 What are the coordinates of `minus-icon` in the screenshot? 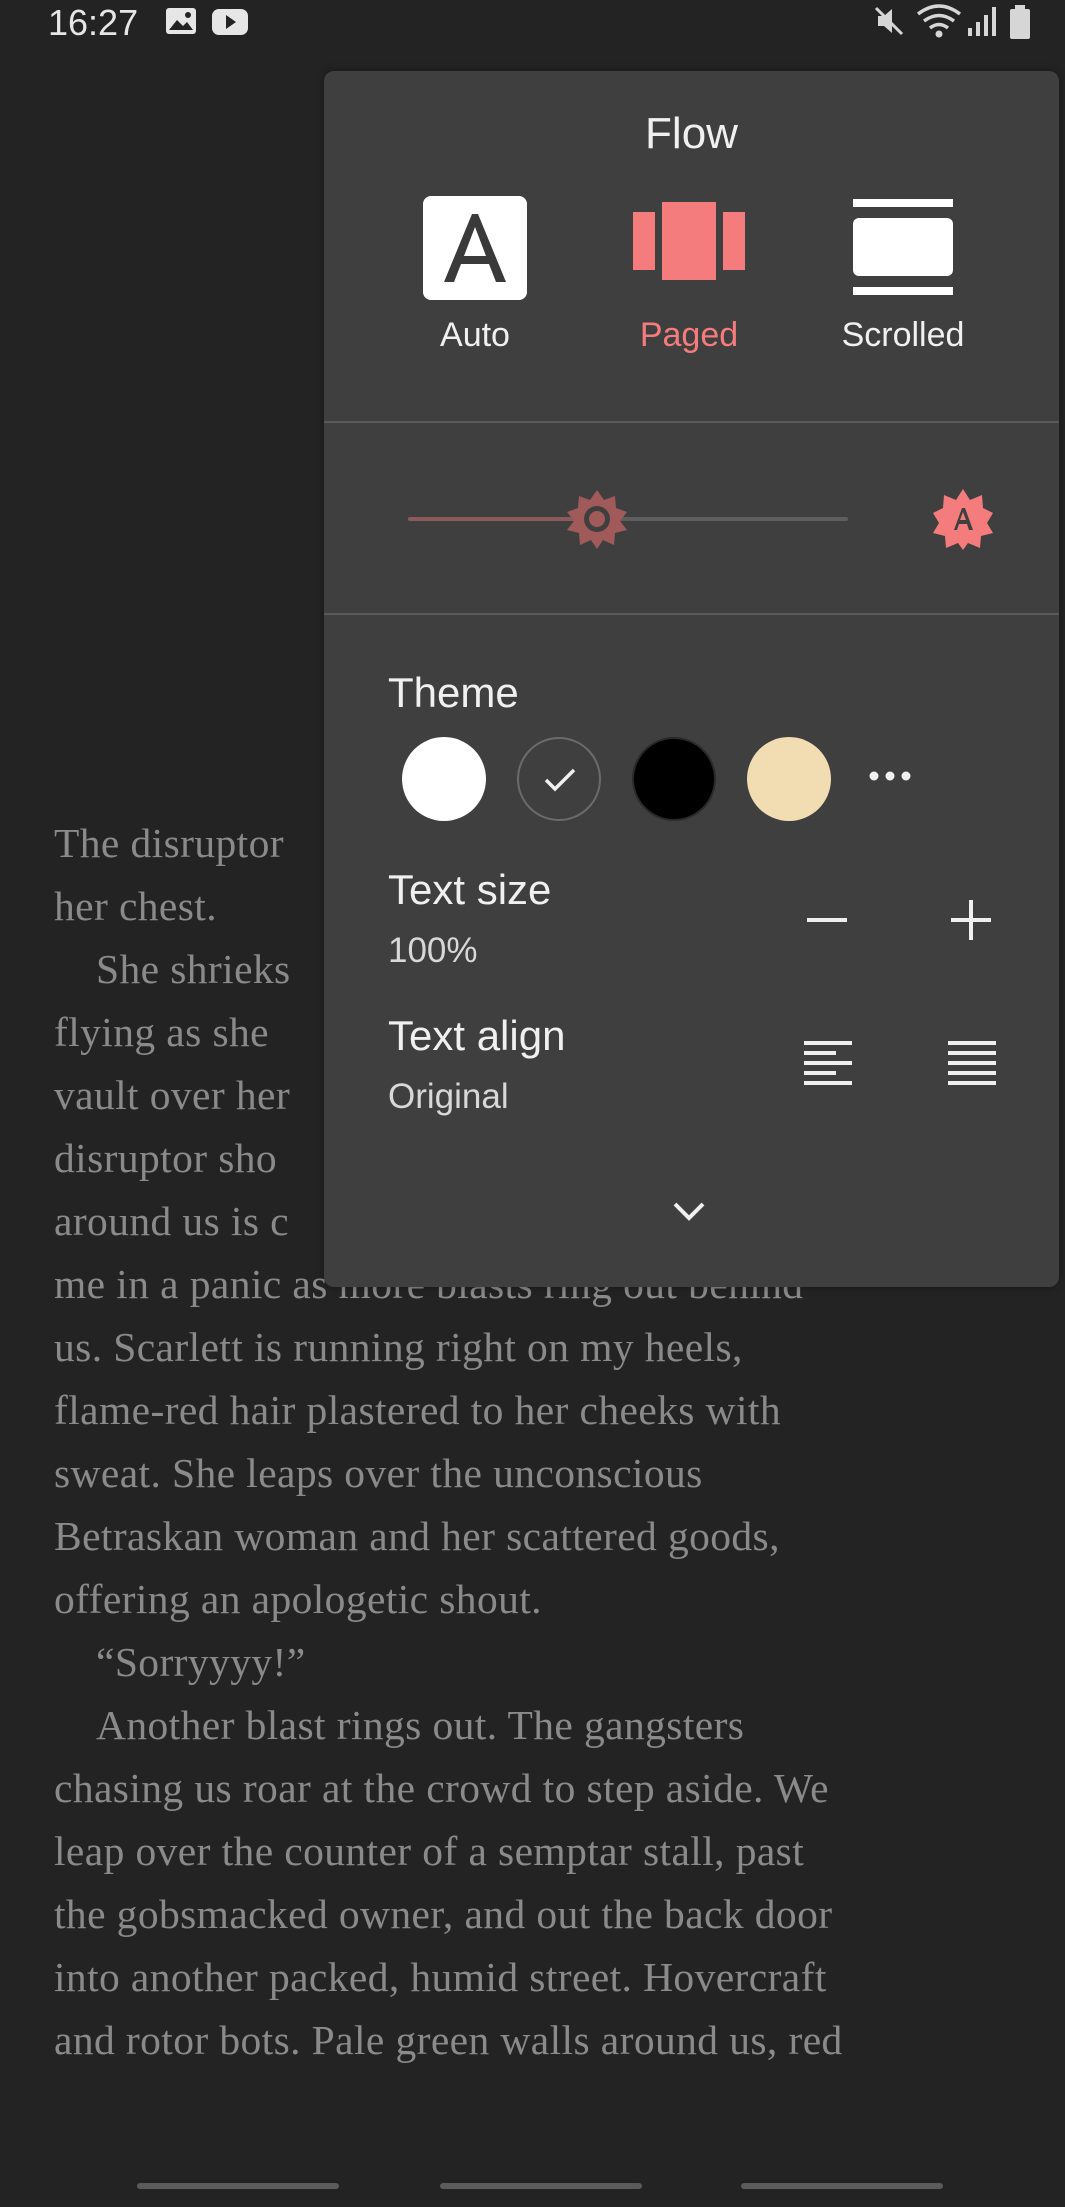 It's located at (827, 920).